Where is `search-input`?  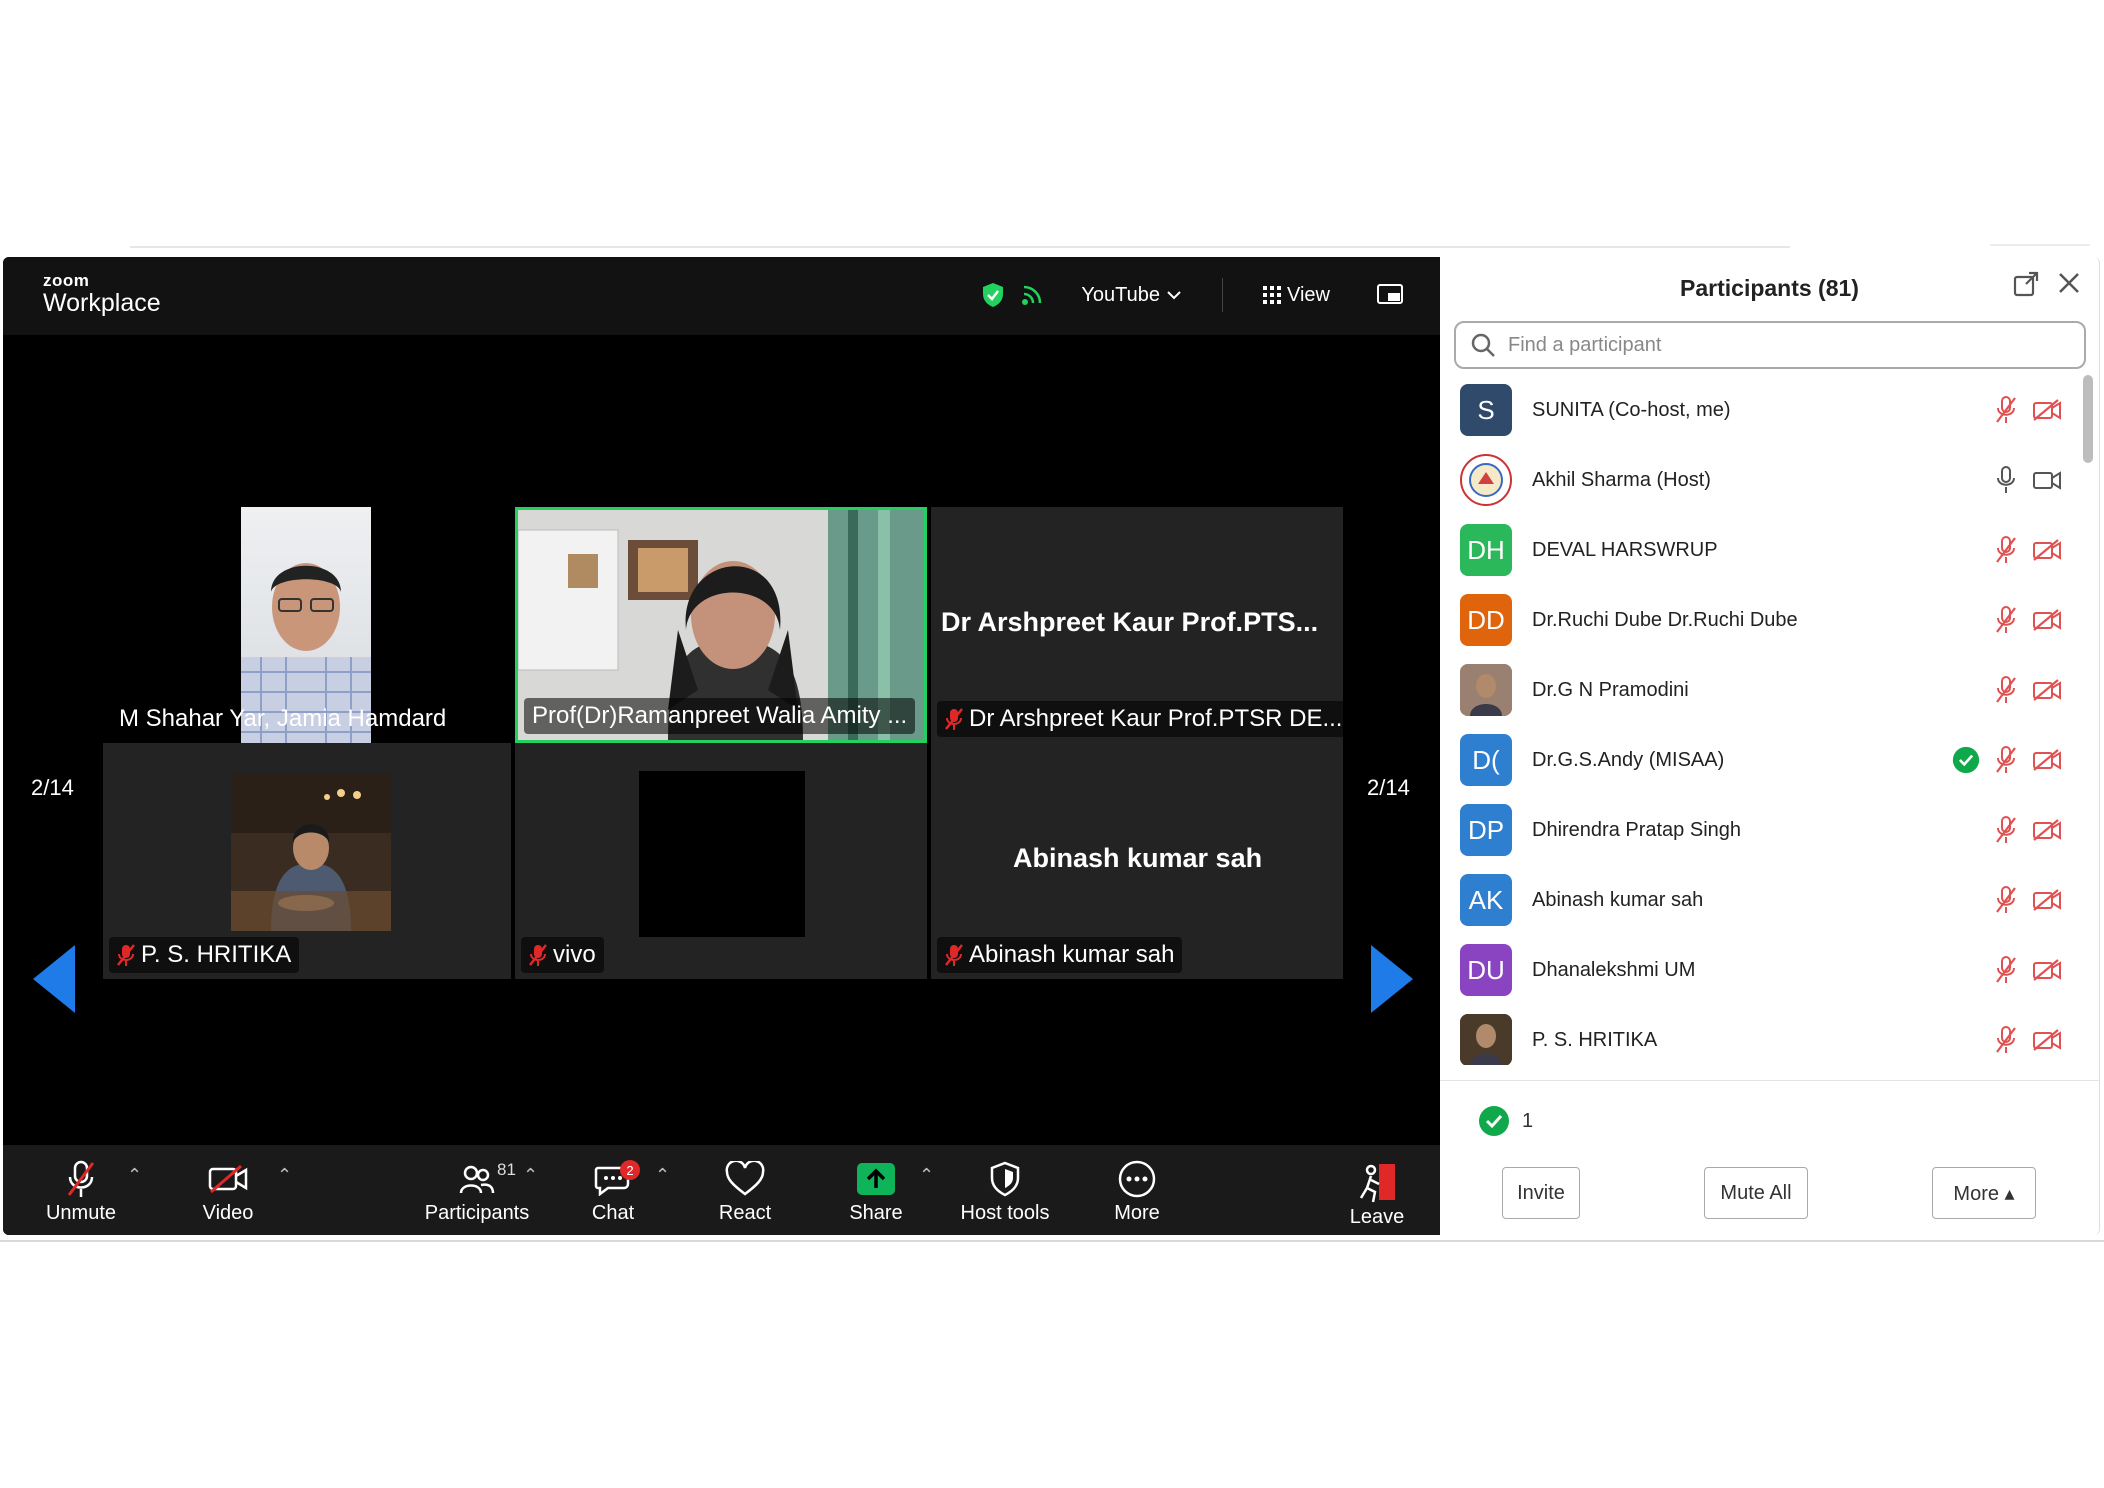 search-input is located at coordinates (1788, 345).